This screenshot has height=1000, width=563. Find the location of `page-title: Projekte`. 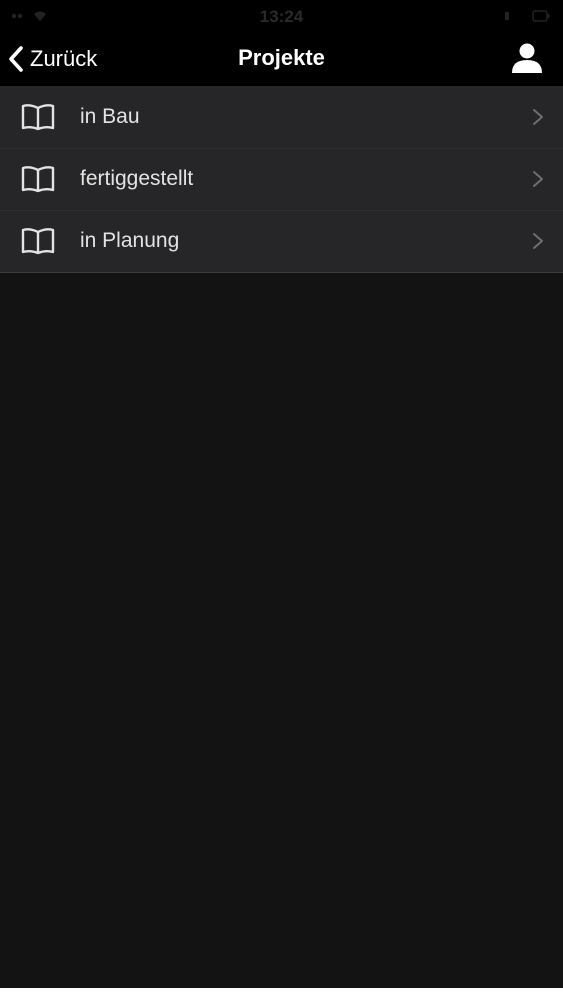

page-title: Projekte is located at coordinates (281, 57).